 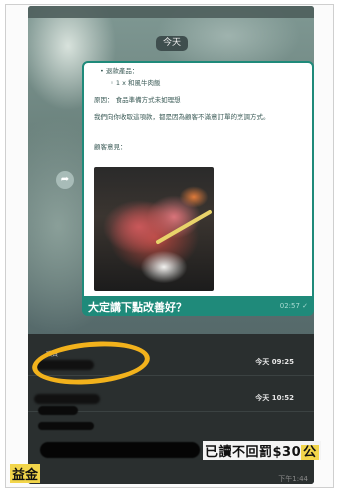 I want to click on list-item-time: 今天 09:25, so click(x=274, y=362).